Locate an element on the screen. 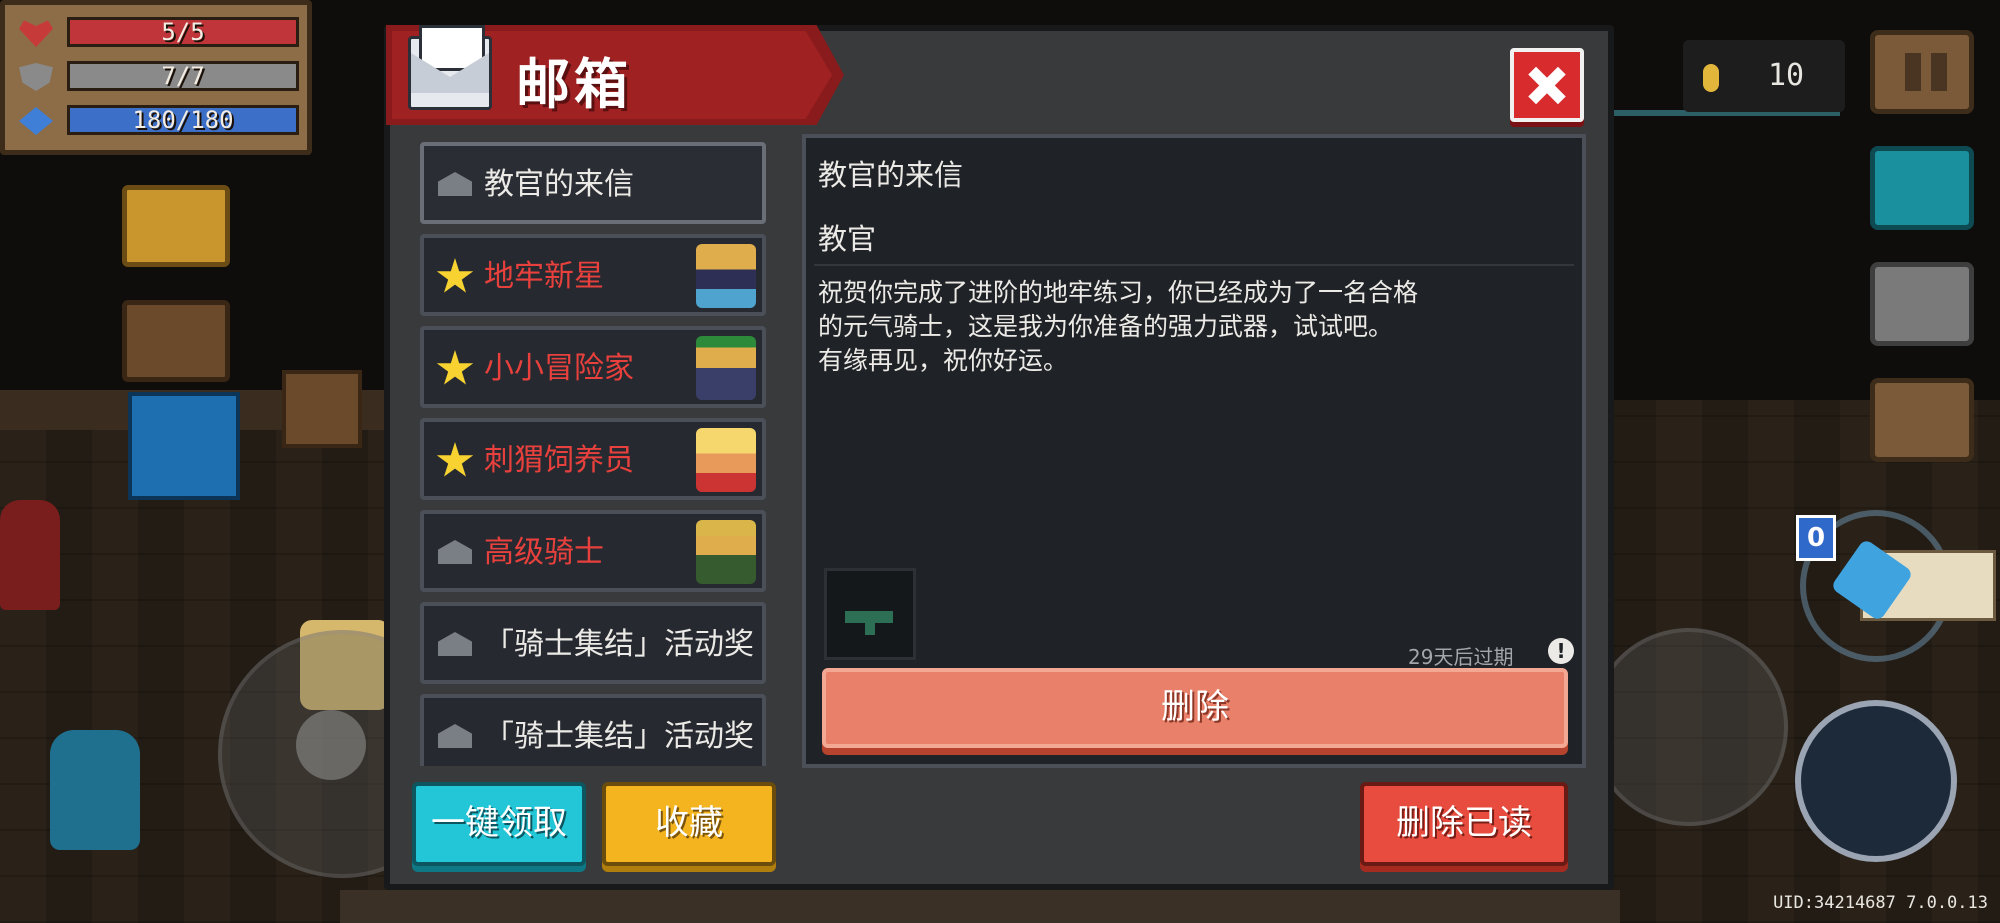 The width and height of the screenshot is (2000, 923). delete-button: 删除 is located at coordinates (1195, 708).